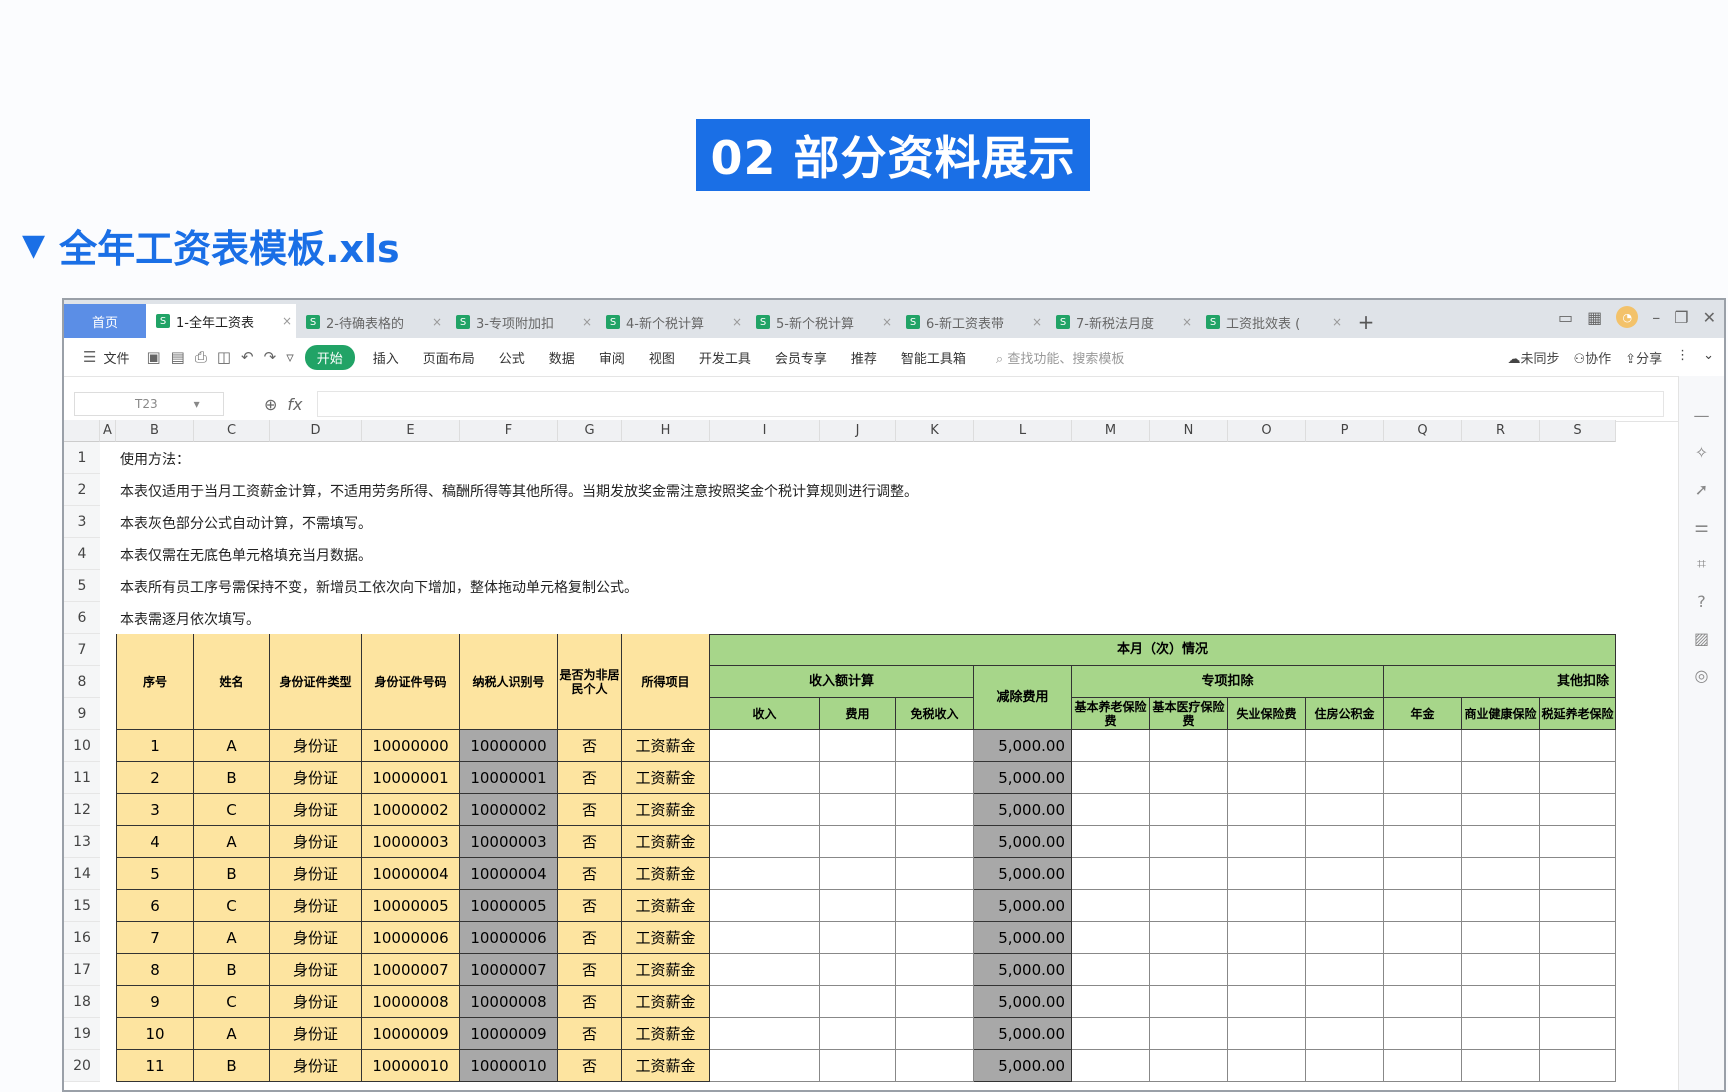  Describe the element at coordinates (765, 431) in the screenshot. I see `column-header: I` at that location.